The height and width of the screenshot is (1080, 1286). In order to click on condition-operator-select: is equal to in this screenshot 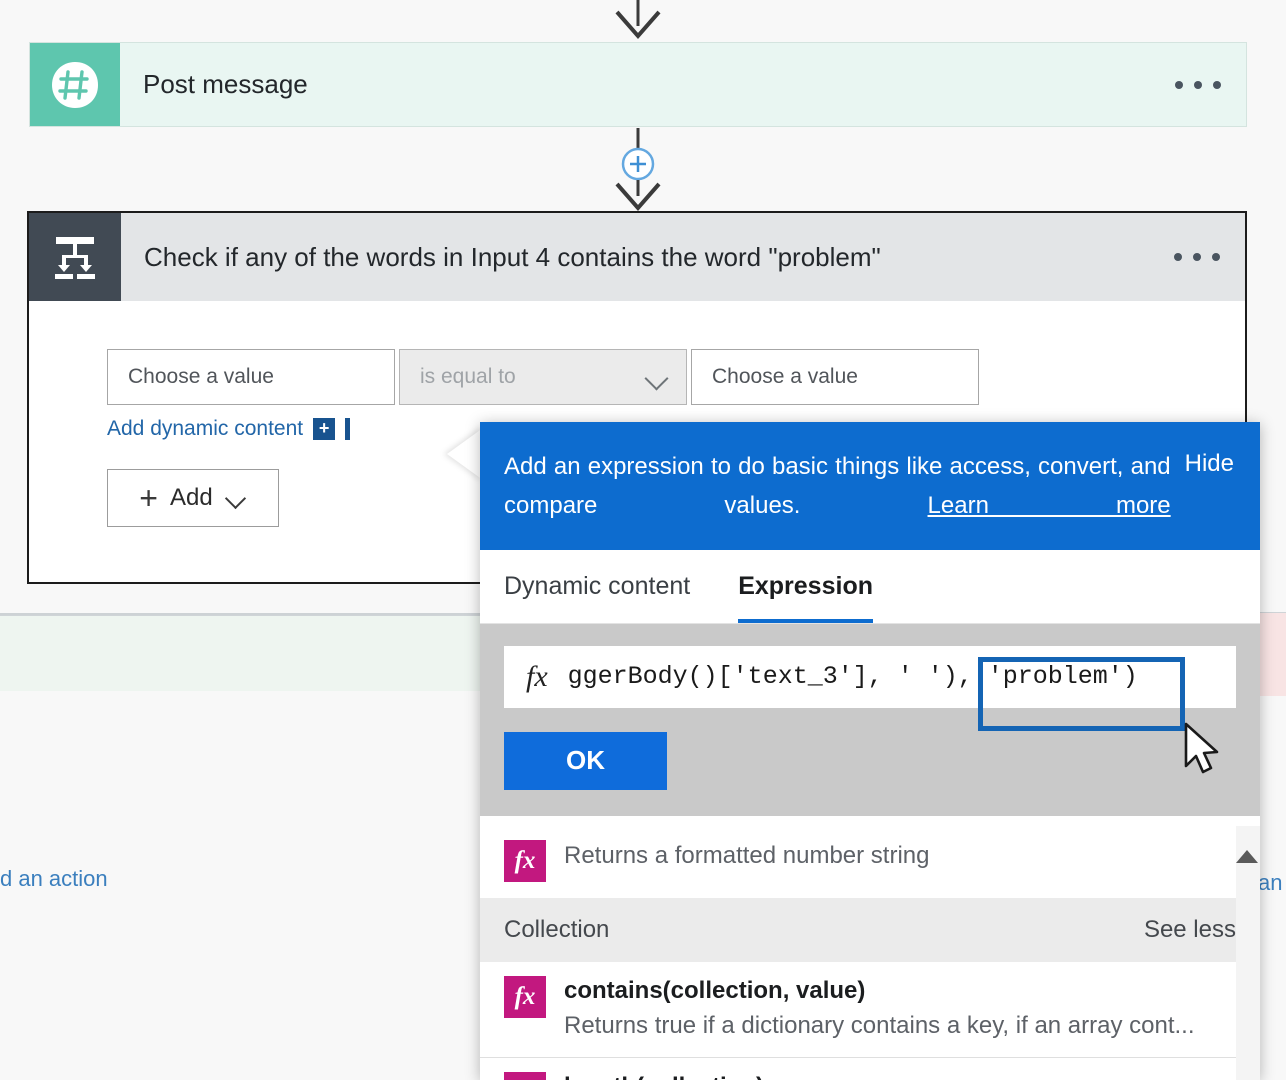, I will do `click(543, 377)`.